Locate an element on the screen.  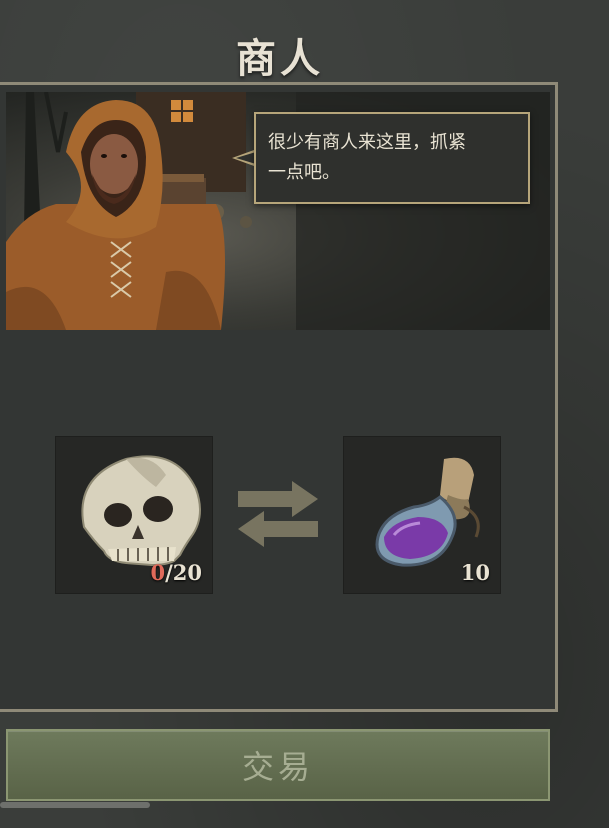
skull-count: 0/20 is located at coordinates (176, 572).